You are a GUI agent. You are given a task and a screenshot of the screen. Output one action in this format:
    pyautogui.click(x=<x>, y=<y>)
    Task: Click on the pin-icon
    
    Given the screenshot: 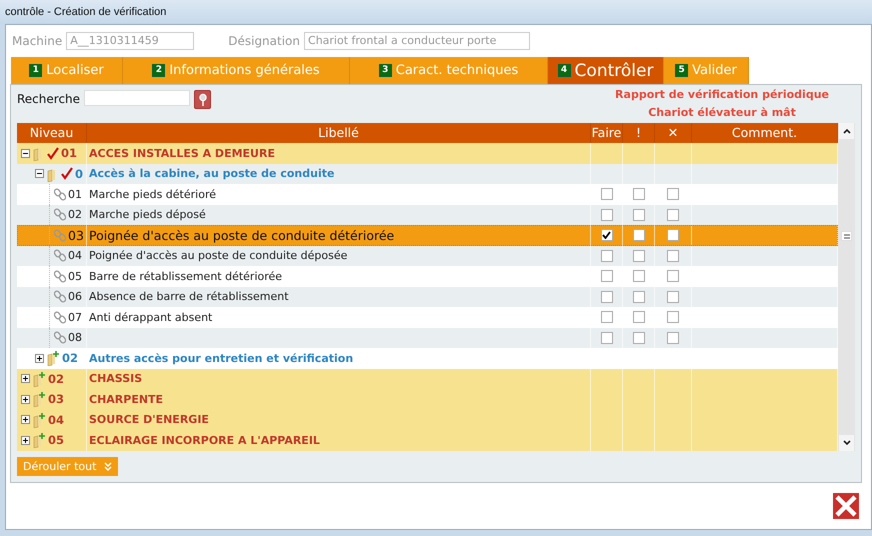 What is the action you would take?
    pyautogui.click(x=203, y=99)
    